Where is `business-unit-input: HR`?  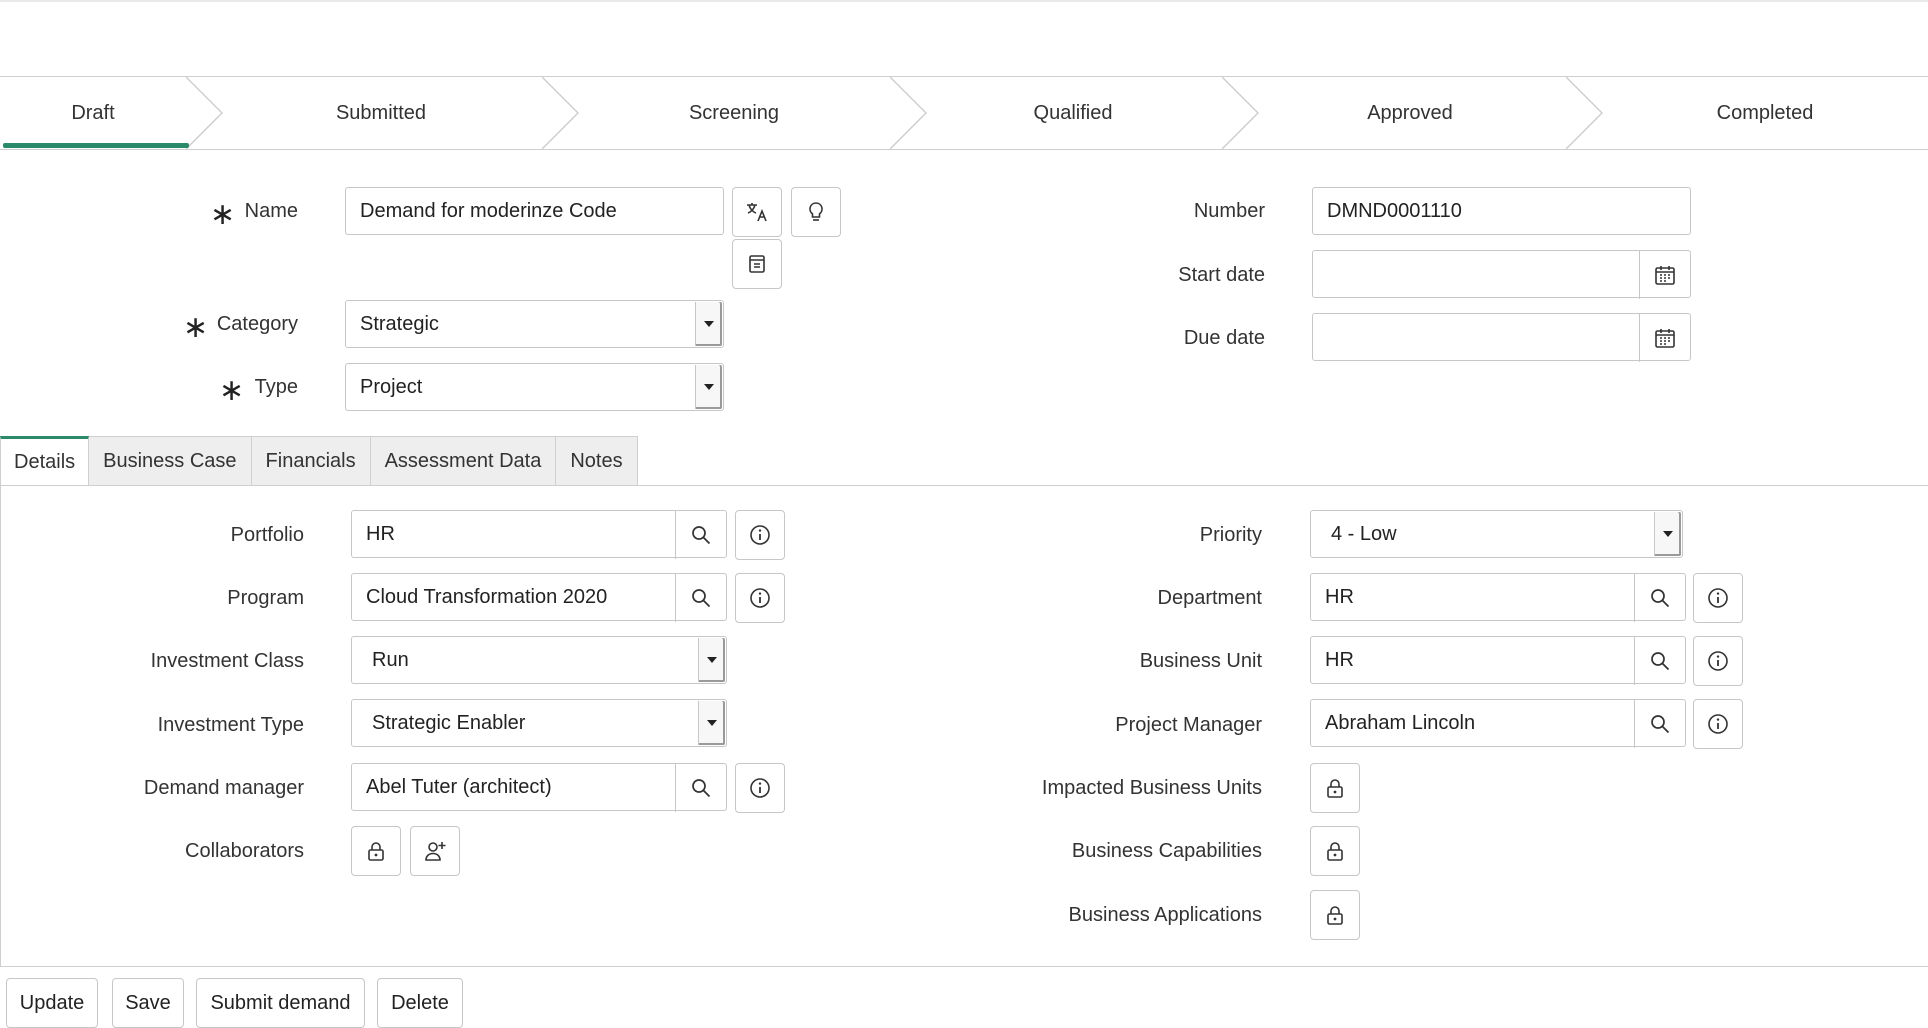
business-unit-input: HR is located at coordinates (1498, 660).